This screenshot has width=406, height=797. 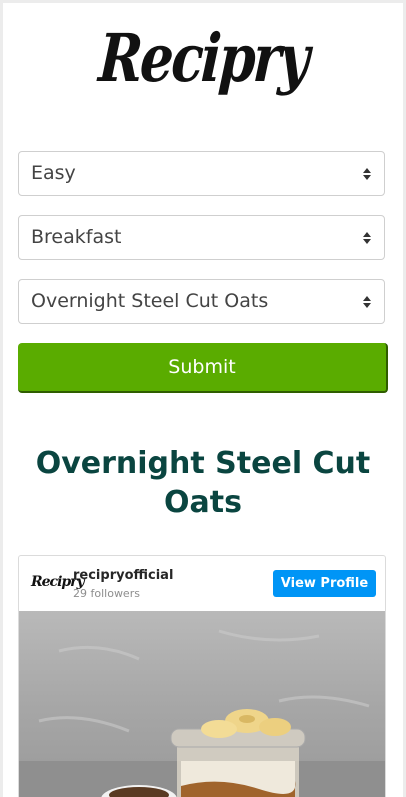 What do you see at coordinates (203, 58) in the screenshot?
I see `recipry-logo: Recipry` at bounding box center [203, 58].